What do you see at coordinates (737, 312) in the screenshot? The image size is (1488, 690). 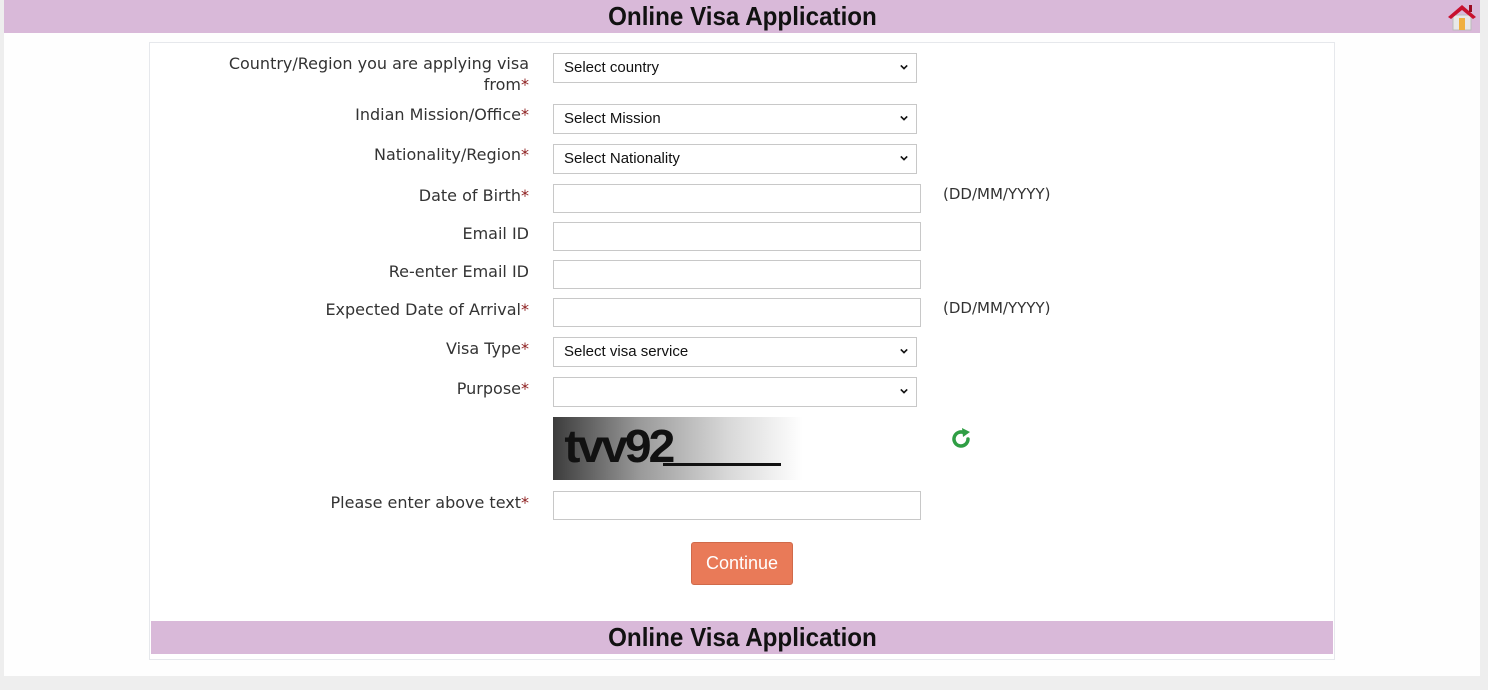 I see `arrival-date-input` at bounding box center [737, 312].